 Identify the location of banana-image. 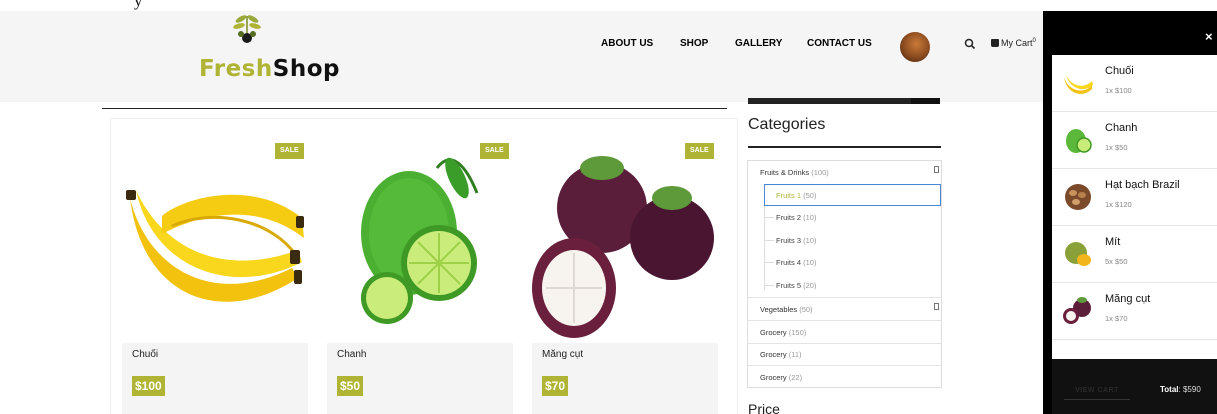
(215, 240).